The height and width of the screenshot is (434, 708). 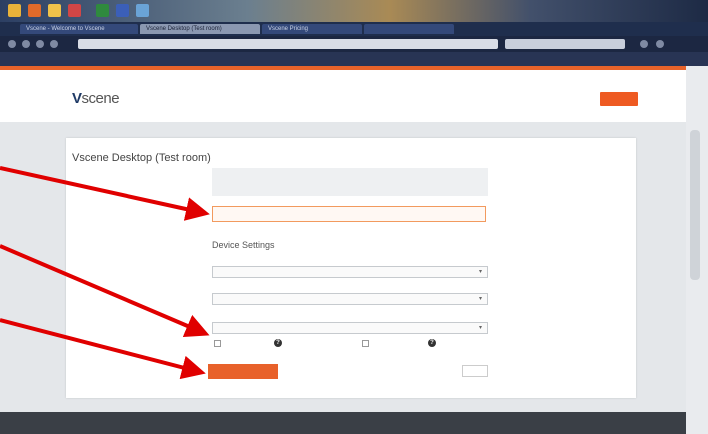 I want to click on downloads-icon, so click(x=644, y=44).